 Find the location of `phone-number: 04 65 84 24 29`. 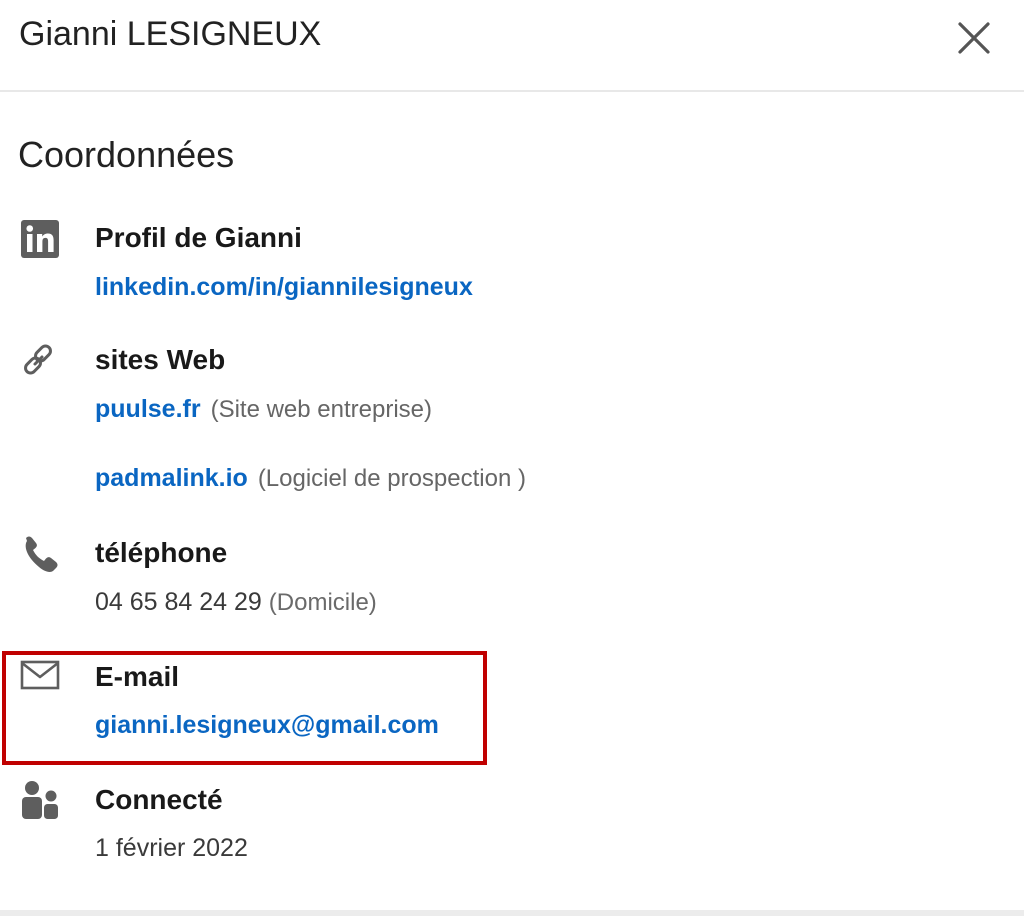

phone-number: 04 65 84 24 29 is located at coordinates (178, 602).